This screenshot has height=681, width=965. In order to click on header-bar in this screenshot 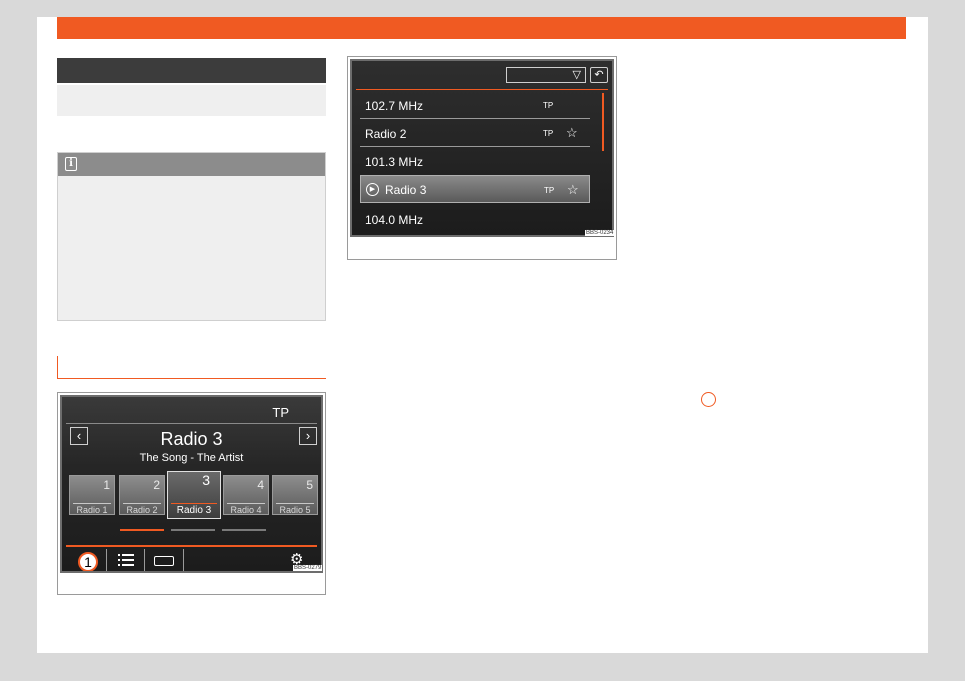, I will do `click(481, 28)`.